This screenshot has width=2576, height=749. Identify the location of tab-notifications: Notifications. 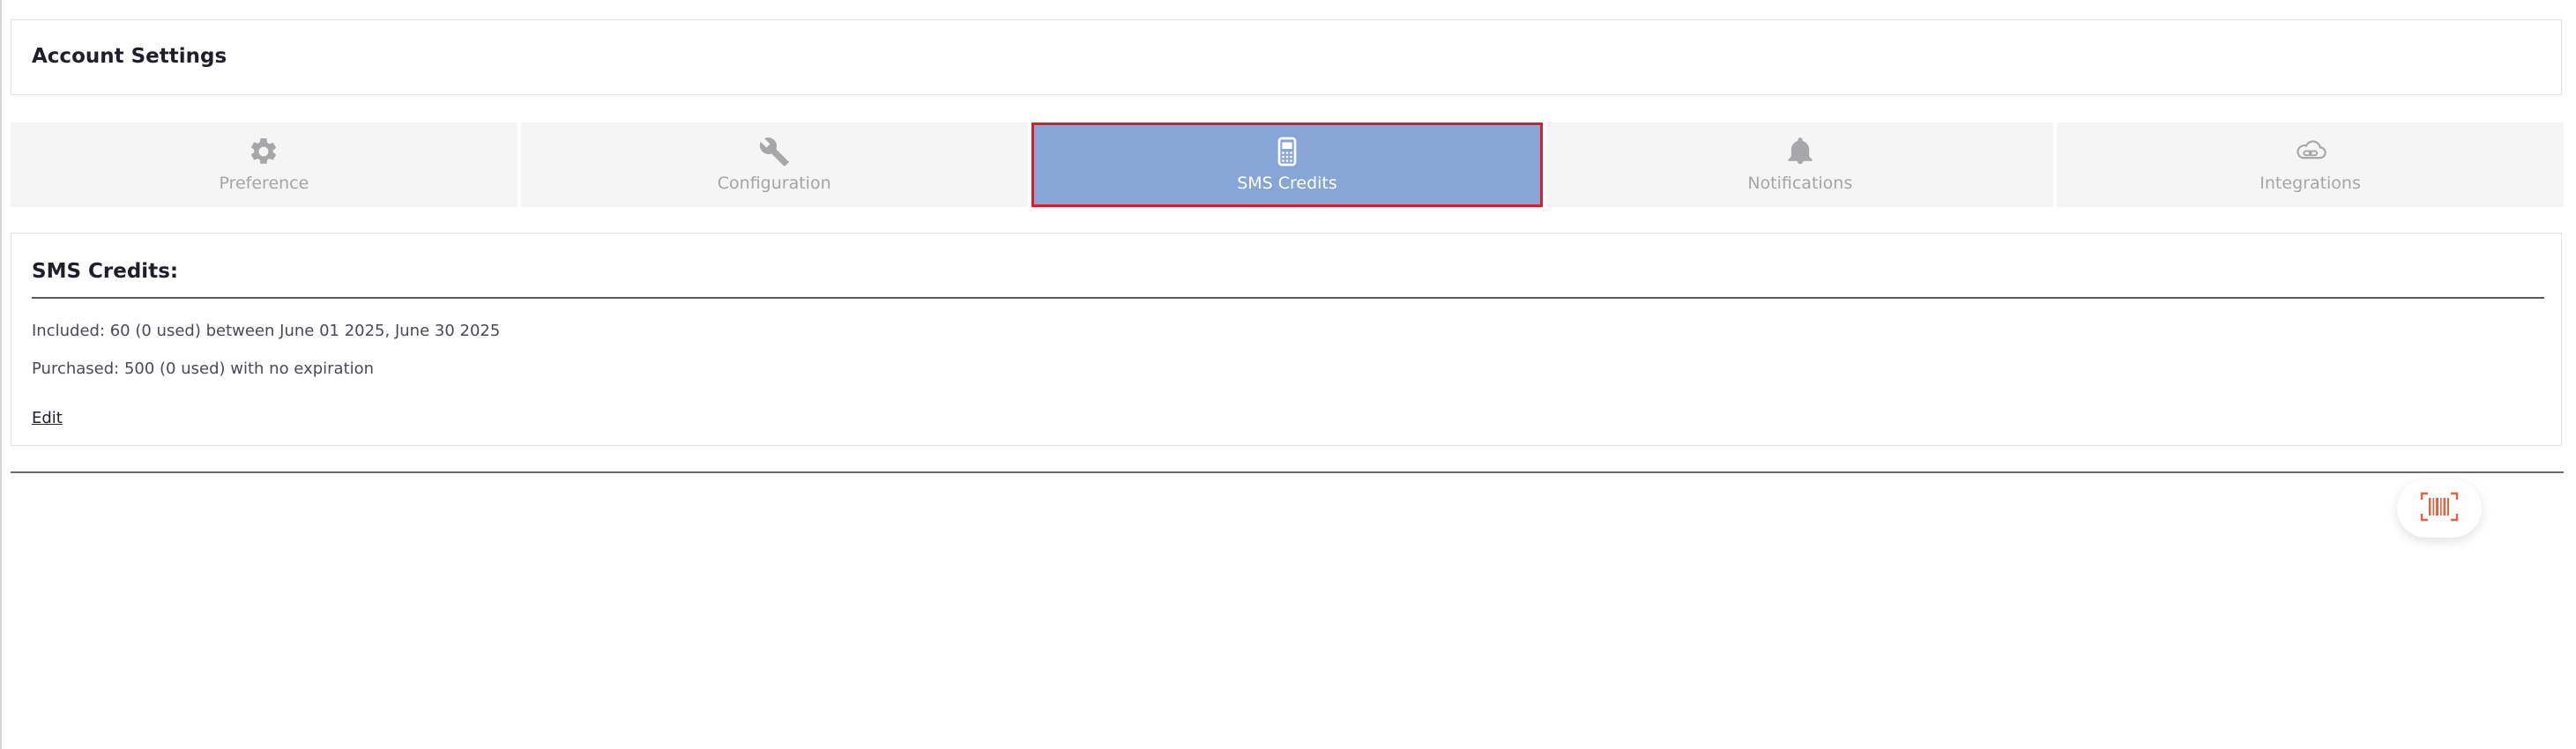
(1800, 164).